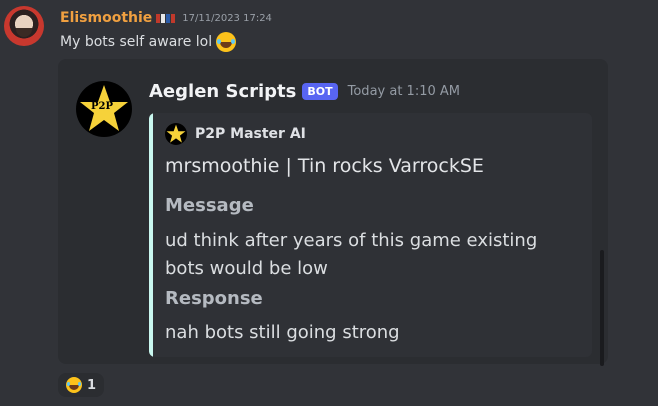  Describe the element at coordinates (403, 91) in the screenshot. I see `bot-message-timestamp: Today at 1:10 AM` at that location.